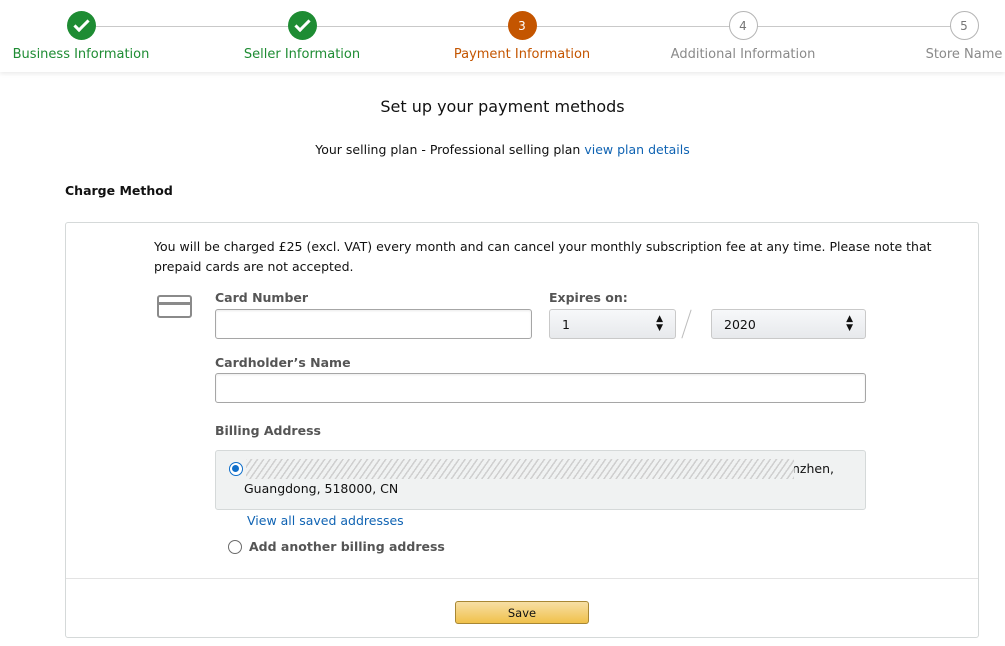  Describe the element at coordinates (119, 190) in the screenshot. I see `charge-method-heading: Charge Method` at that location.